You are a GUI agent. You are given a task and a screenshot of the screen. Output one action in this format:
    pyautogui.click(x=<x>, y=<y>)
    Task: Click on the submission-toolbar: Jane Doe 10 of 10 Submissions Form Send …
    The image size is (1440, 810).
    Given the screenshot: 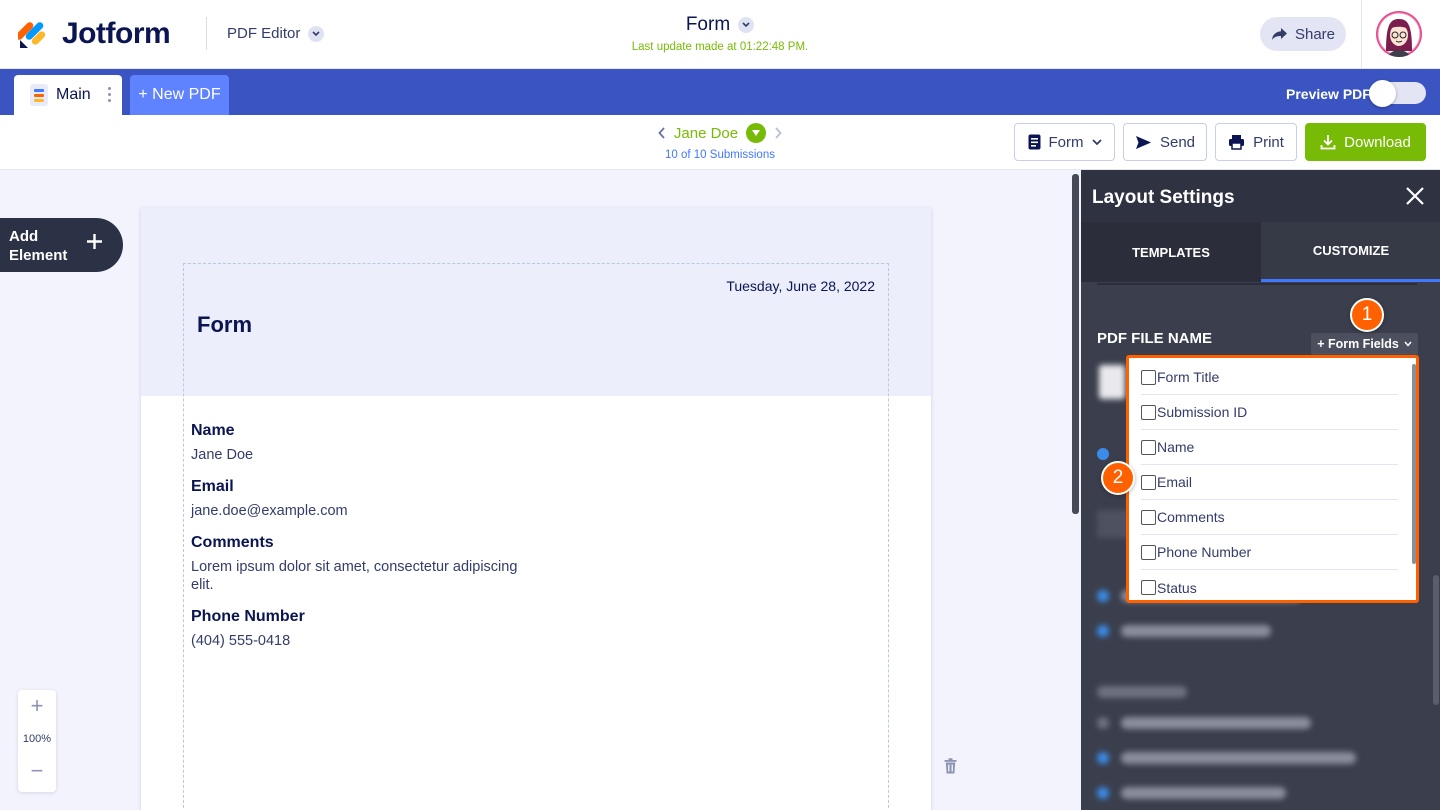 What is the action you would take?
    pyautogui.click(x=720, y=142)
    